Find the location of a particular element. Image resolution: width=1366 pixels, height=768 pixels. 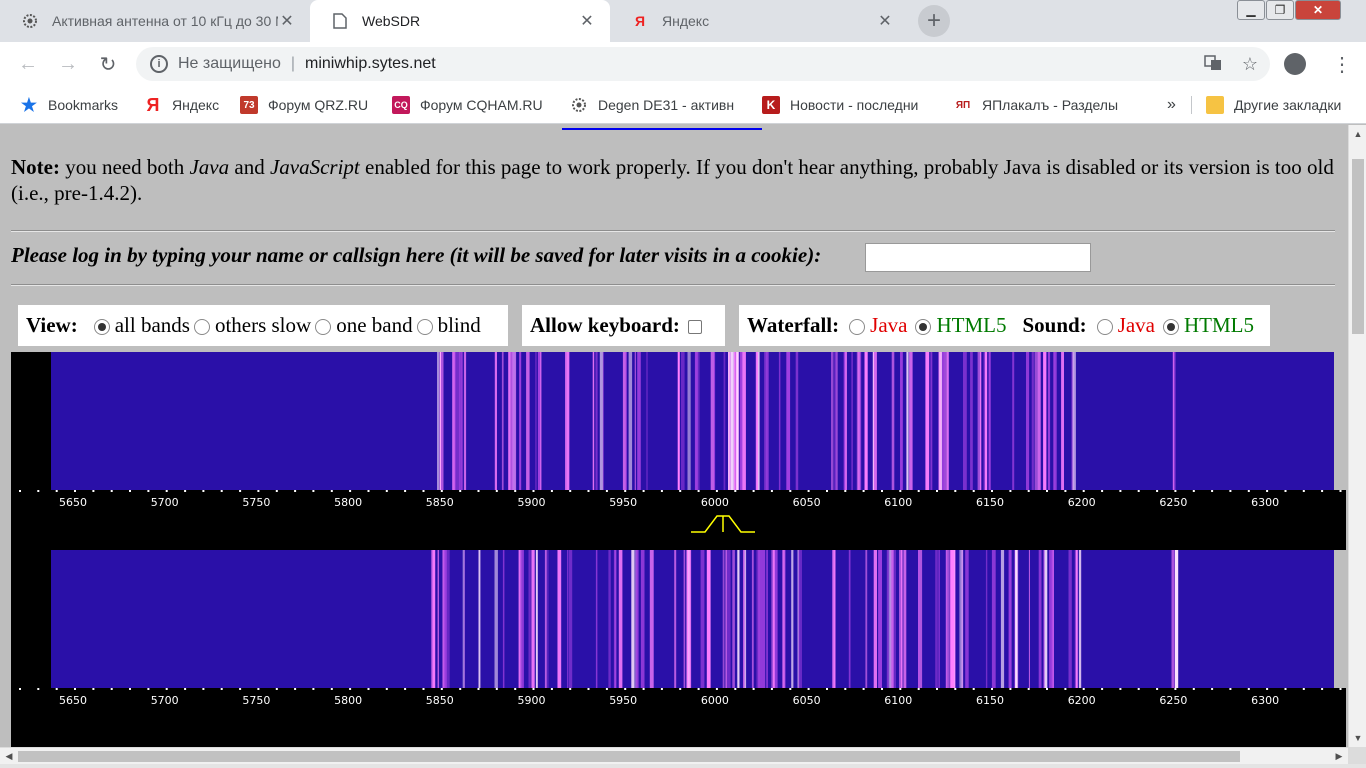

view-all-bands-radio is located at coordinates (101, 326).